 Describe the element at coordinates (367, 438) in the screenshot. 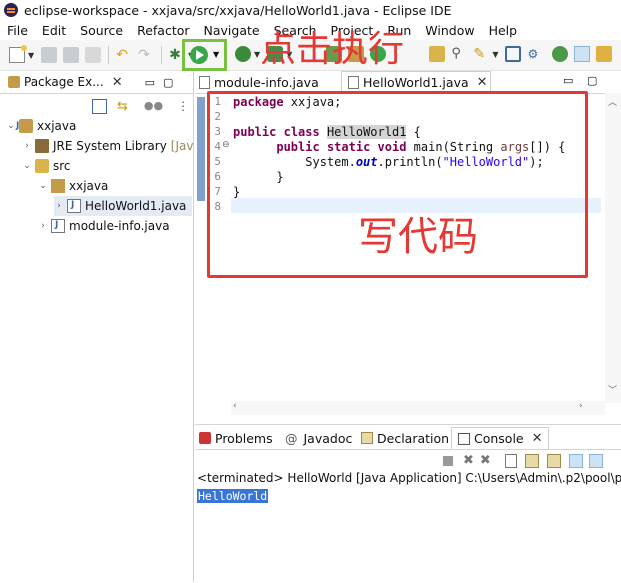

I see `declaration-icon` at that location.